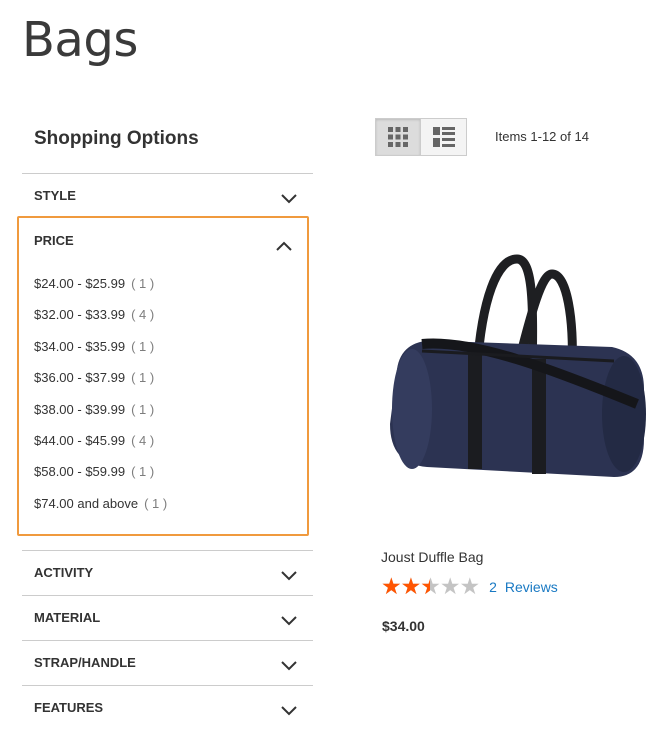  Describe the element at coordinates (432, 557) in the screenshot. I see `product-name-link: Joust Duffle Bag` at that location.